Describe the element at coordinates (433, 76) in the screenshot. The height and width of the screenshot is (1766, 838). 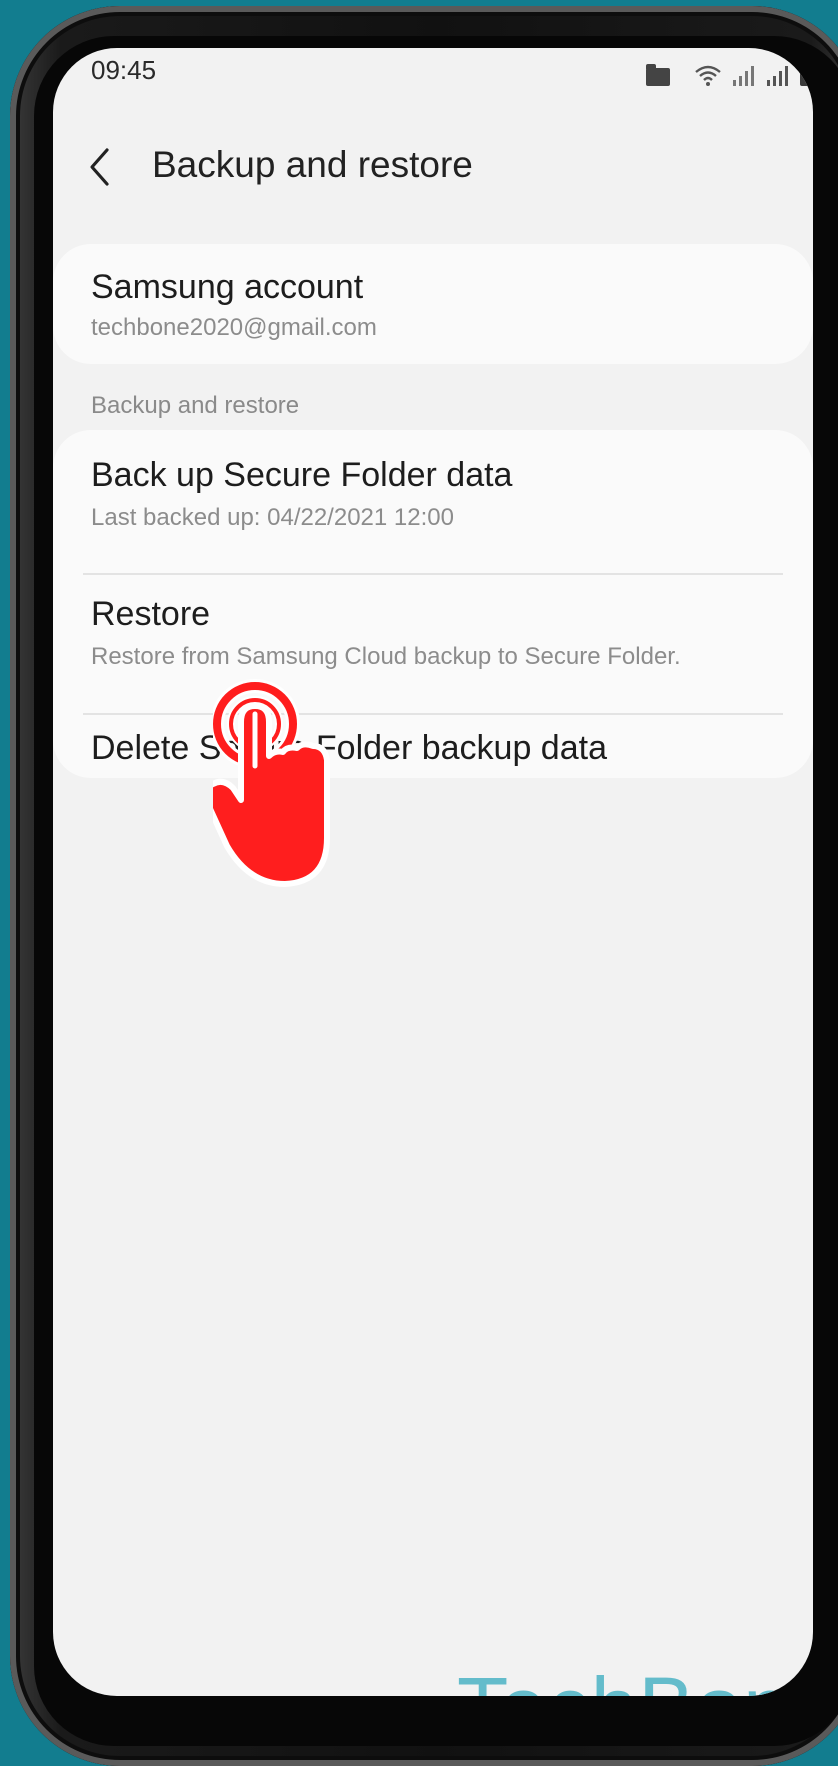
I see `status-bar: 09:45` at that location.